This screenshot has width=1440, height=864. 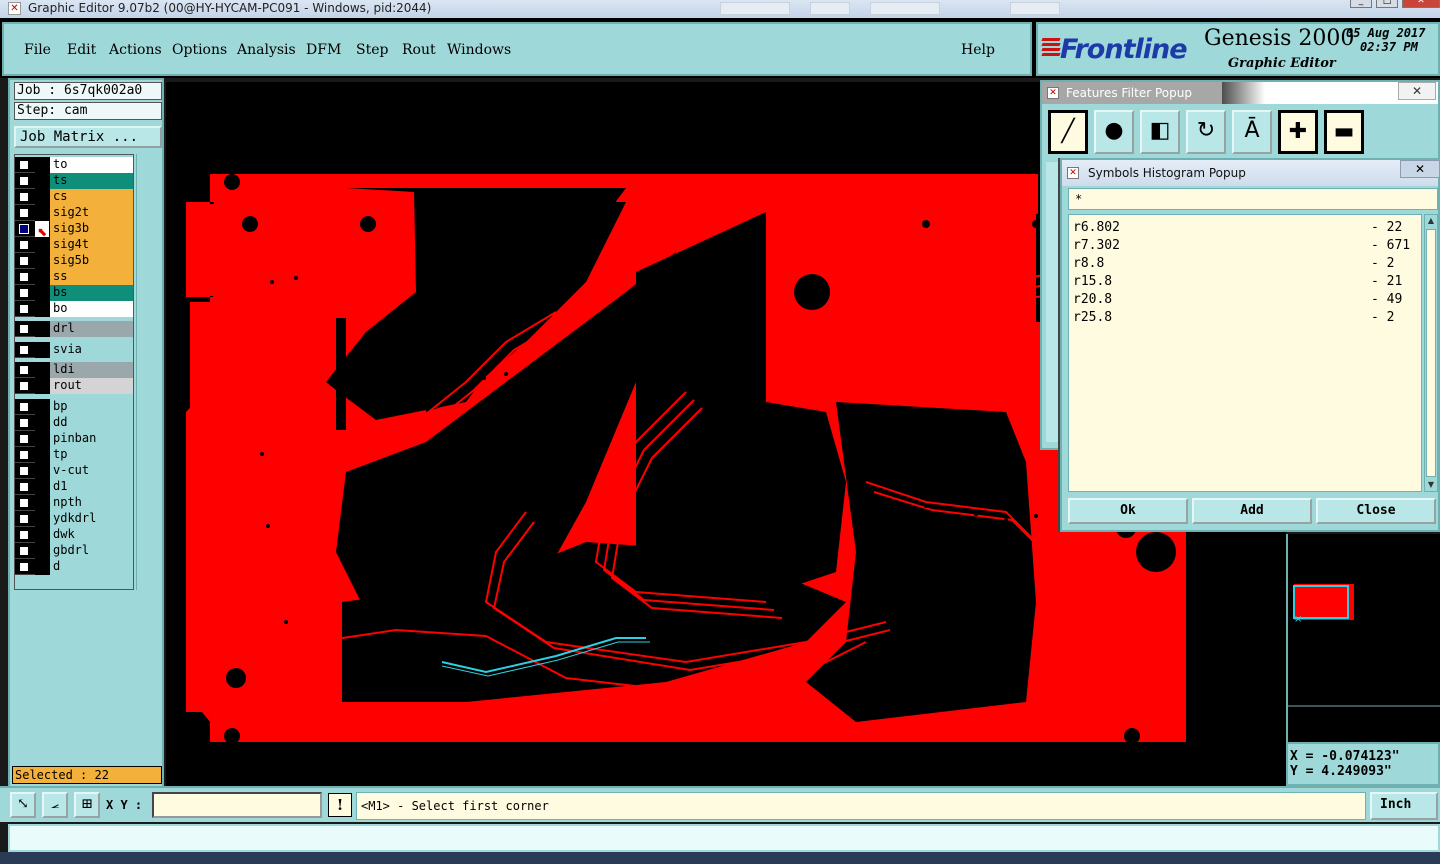 What do you see at coordinates (1298, 132) in the screenshot?
I see `positive-polarity-icon: ✚` at bounding box center [1298, 132].